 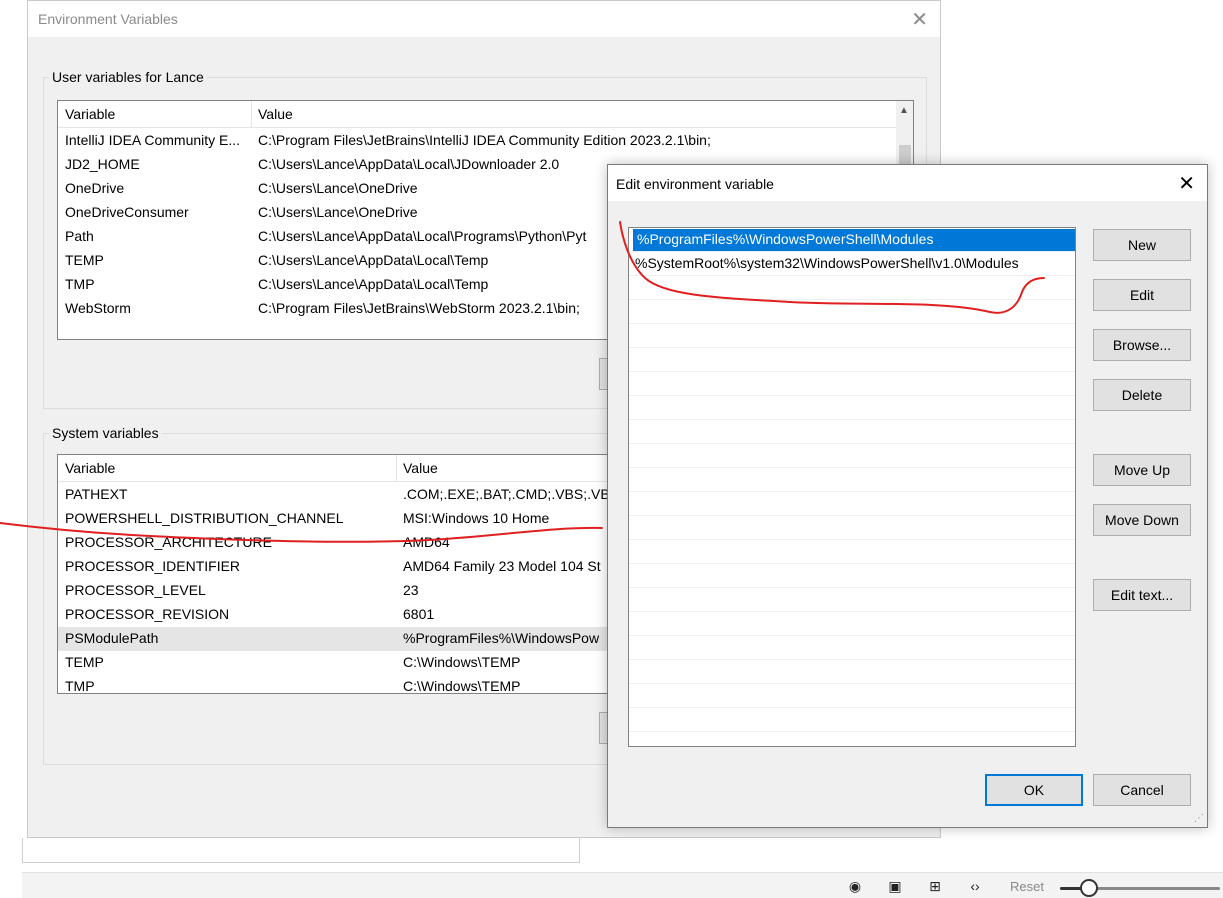 I want to click on camera-icon: ◉, so click(x=855, y=886).